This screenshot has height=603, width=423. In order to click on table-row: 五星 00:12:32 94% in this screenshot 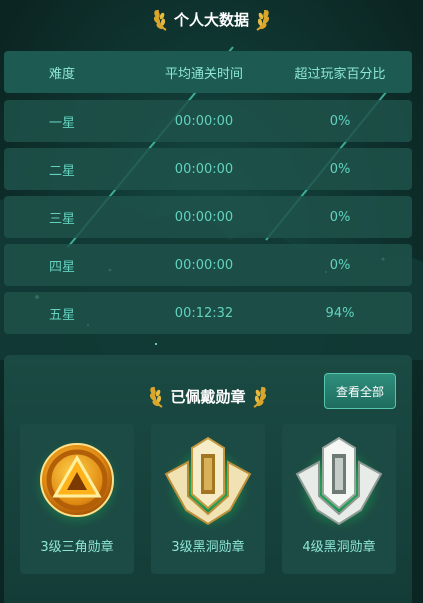, I will do `click(208, 313)`.